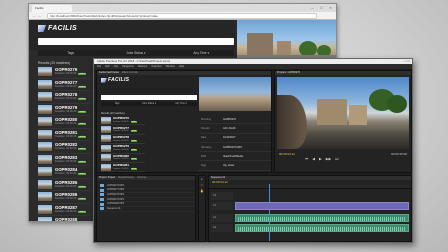  What do you see at coordinates (336, 159) in the screenshot?
I see `go-to-out-icon: ⏭` at bounding box center [336, 159].